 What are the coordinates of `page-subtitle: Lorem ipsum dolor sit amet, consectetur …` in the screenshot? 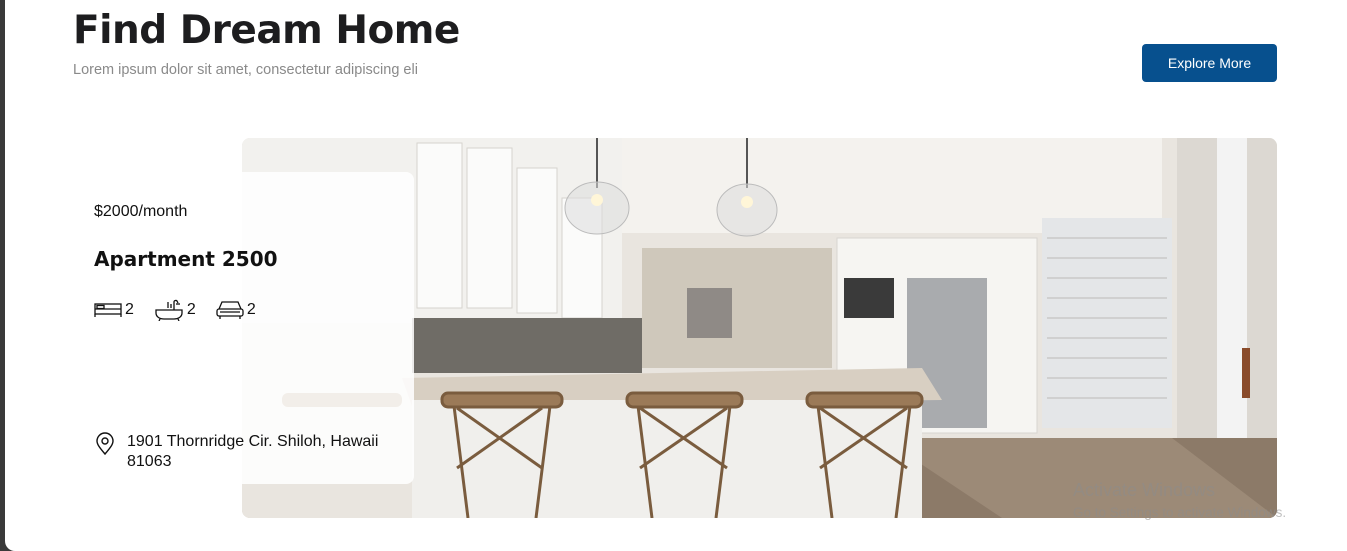 It's located at (245, 70).